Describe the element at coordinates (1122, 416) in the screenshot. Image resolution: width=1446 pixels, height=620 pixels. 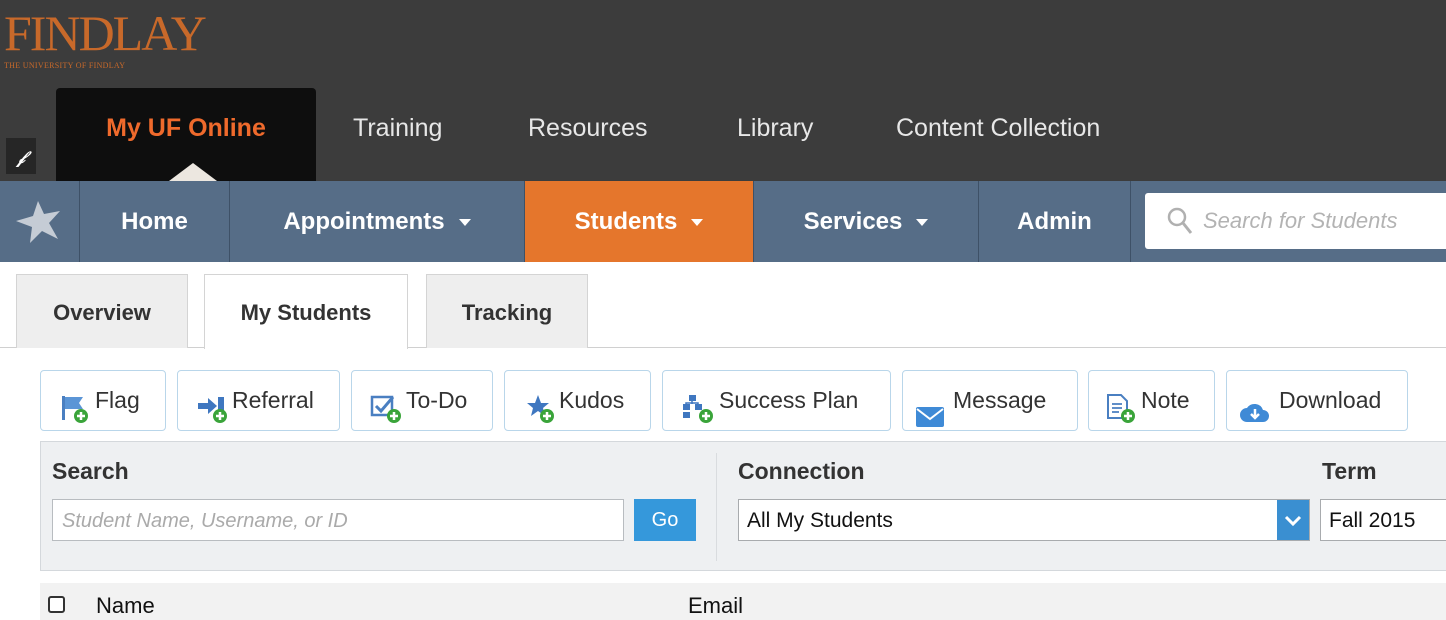
I see `note-add-icon` at that location.